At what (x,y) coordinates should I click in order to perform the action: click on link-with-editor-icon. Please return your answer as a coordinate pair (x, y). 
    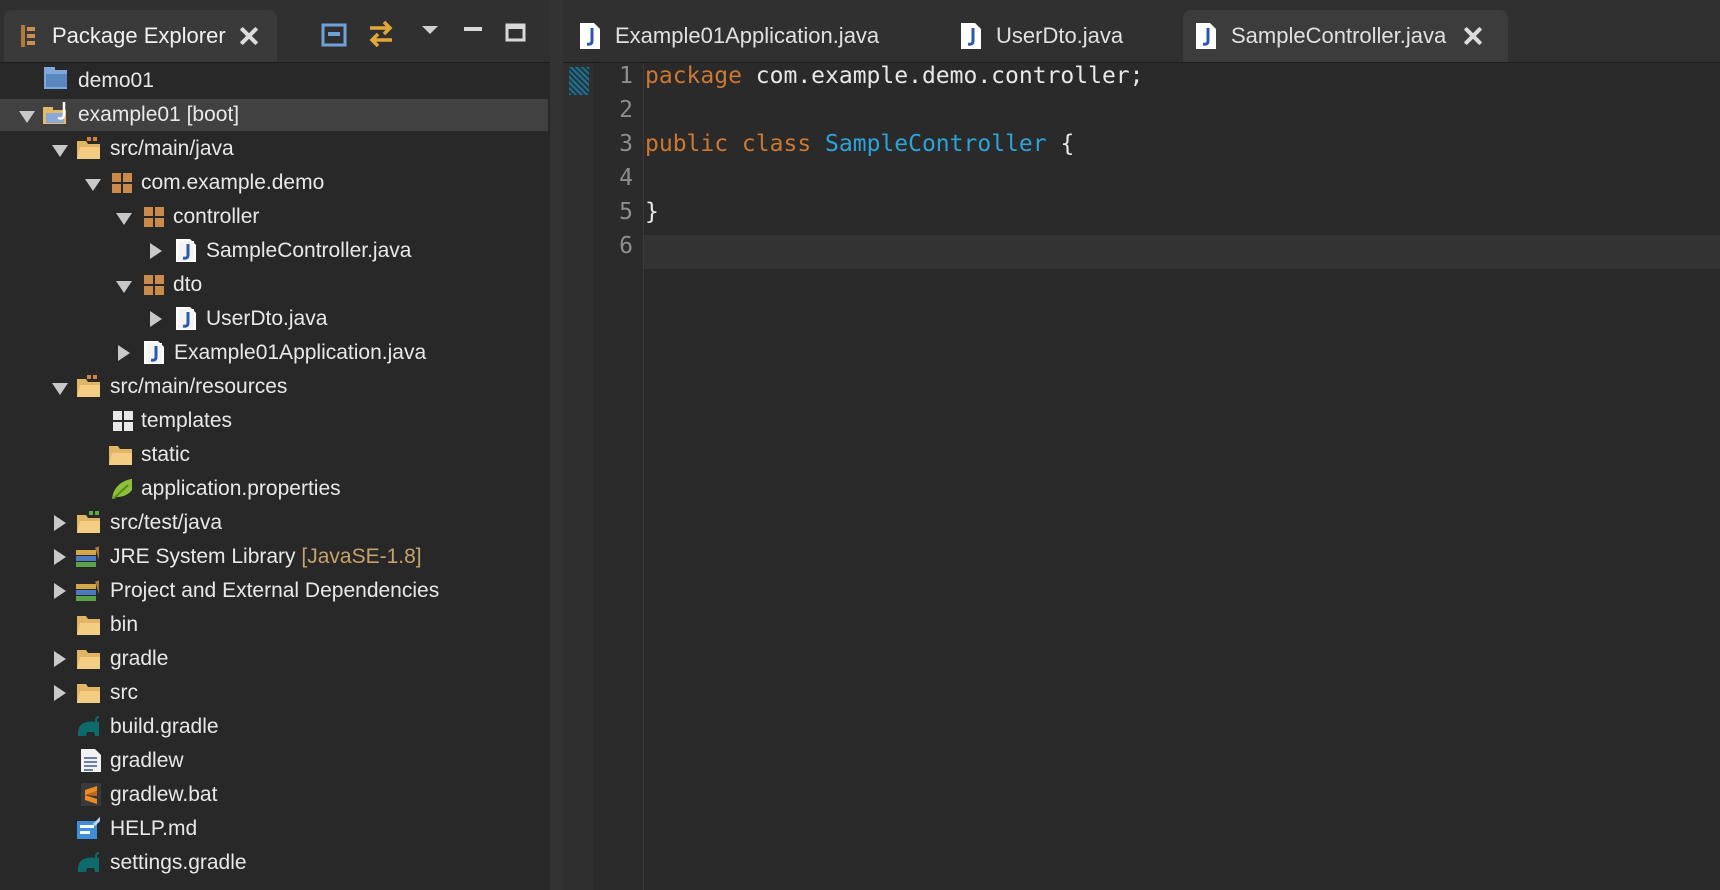
    Looking at the image, I should click on (381, 34).